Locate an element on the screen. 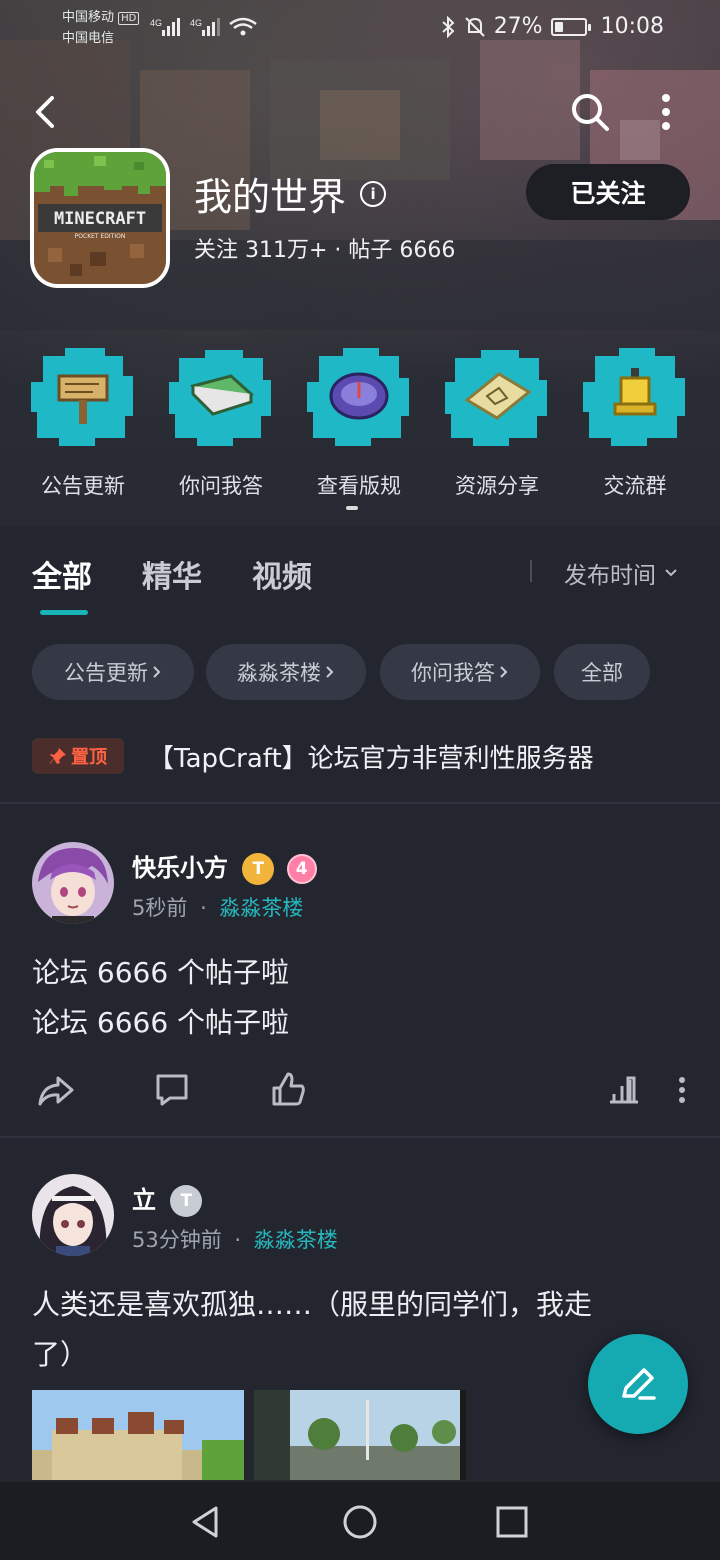 Image resolution: width=720 pixels, height=1560 pixels. status-right: 27% 10:08 is located at coordinates (552, 26).